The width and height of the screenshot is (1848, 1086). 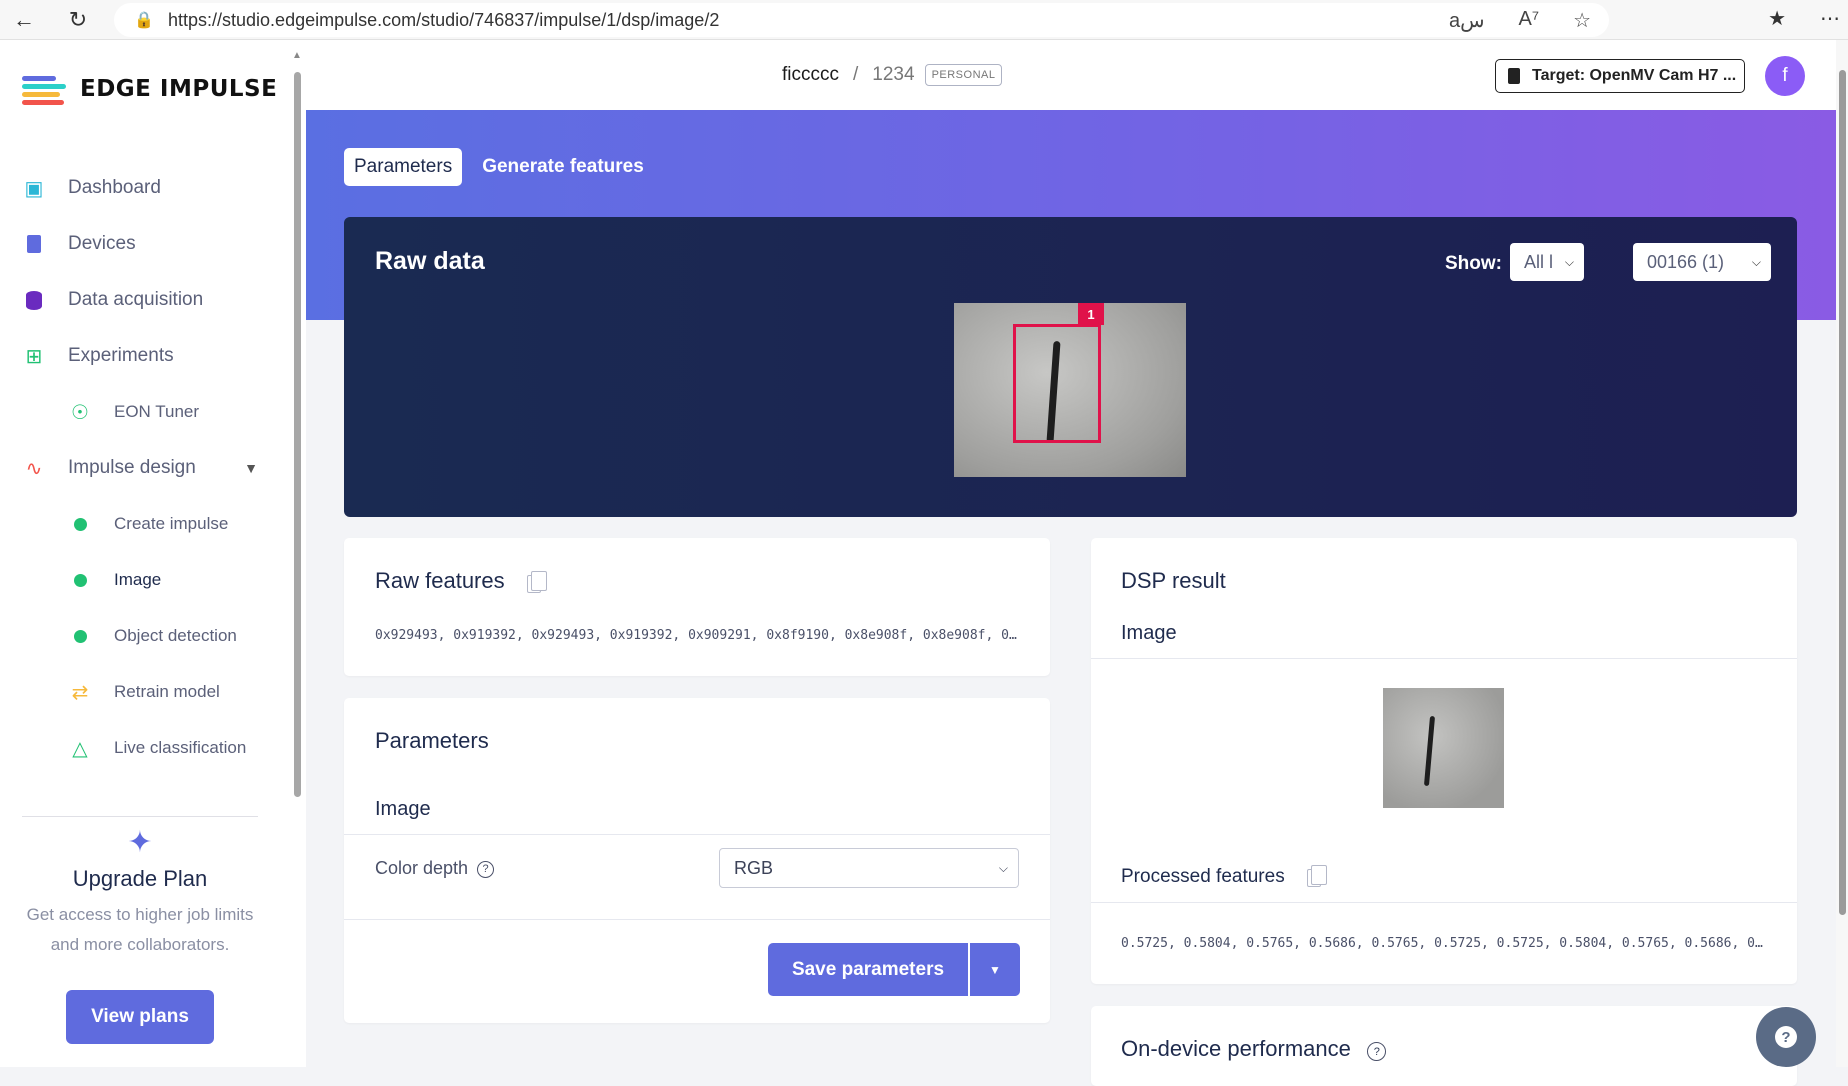 What do you see at coordinates (430, 261) in the screenshot?
I see `raw-data-title: Raw data` at bounding box center [430, 261].